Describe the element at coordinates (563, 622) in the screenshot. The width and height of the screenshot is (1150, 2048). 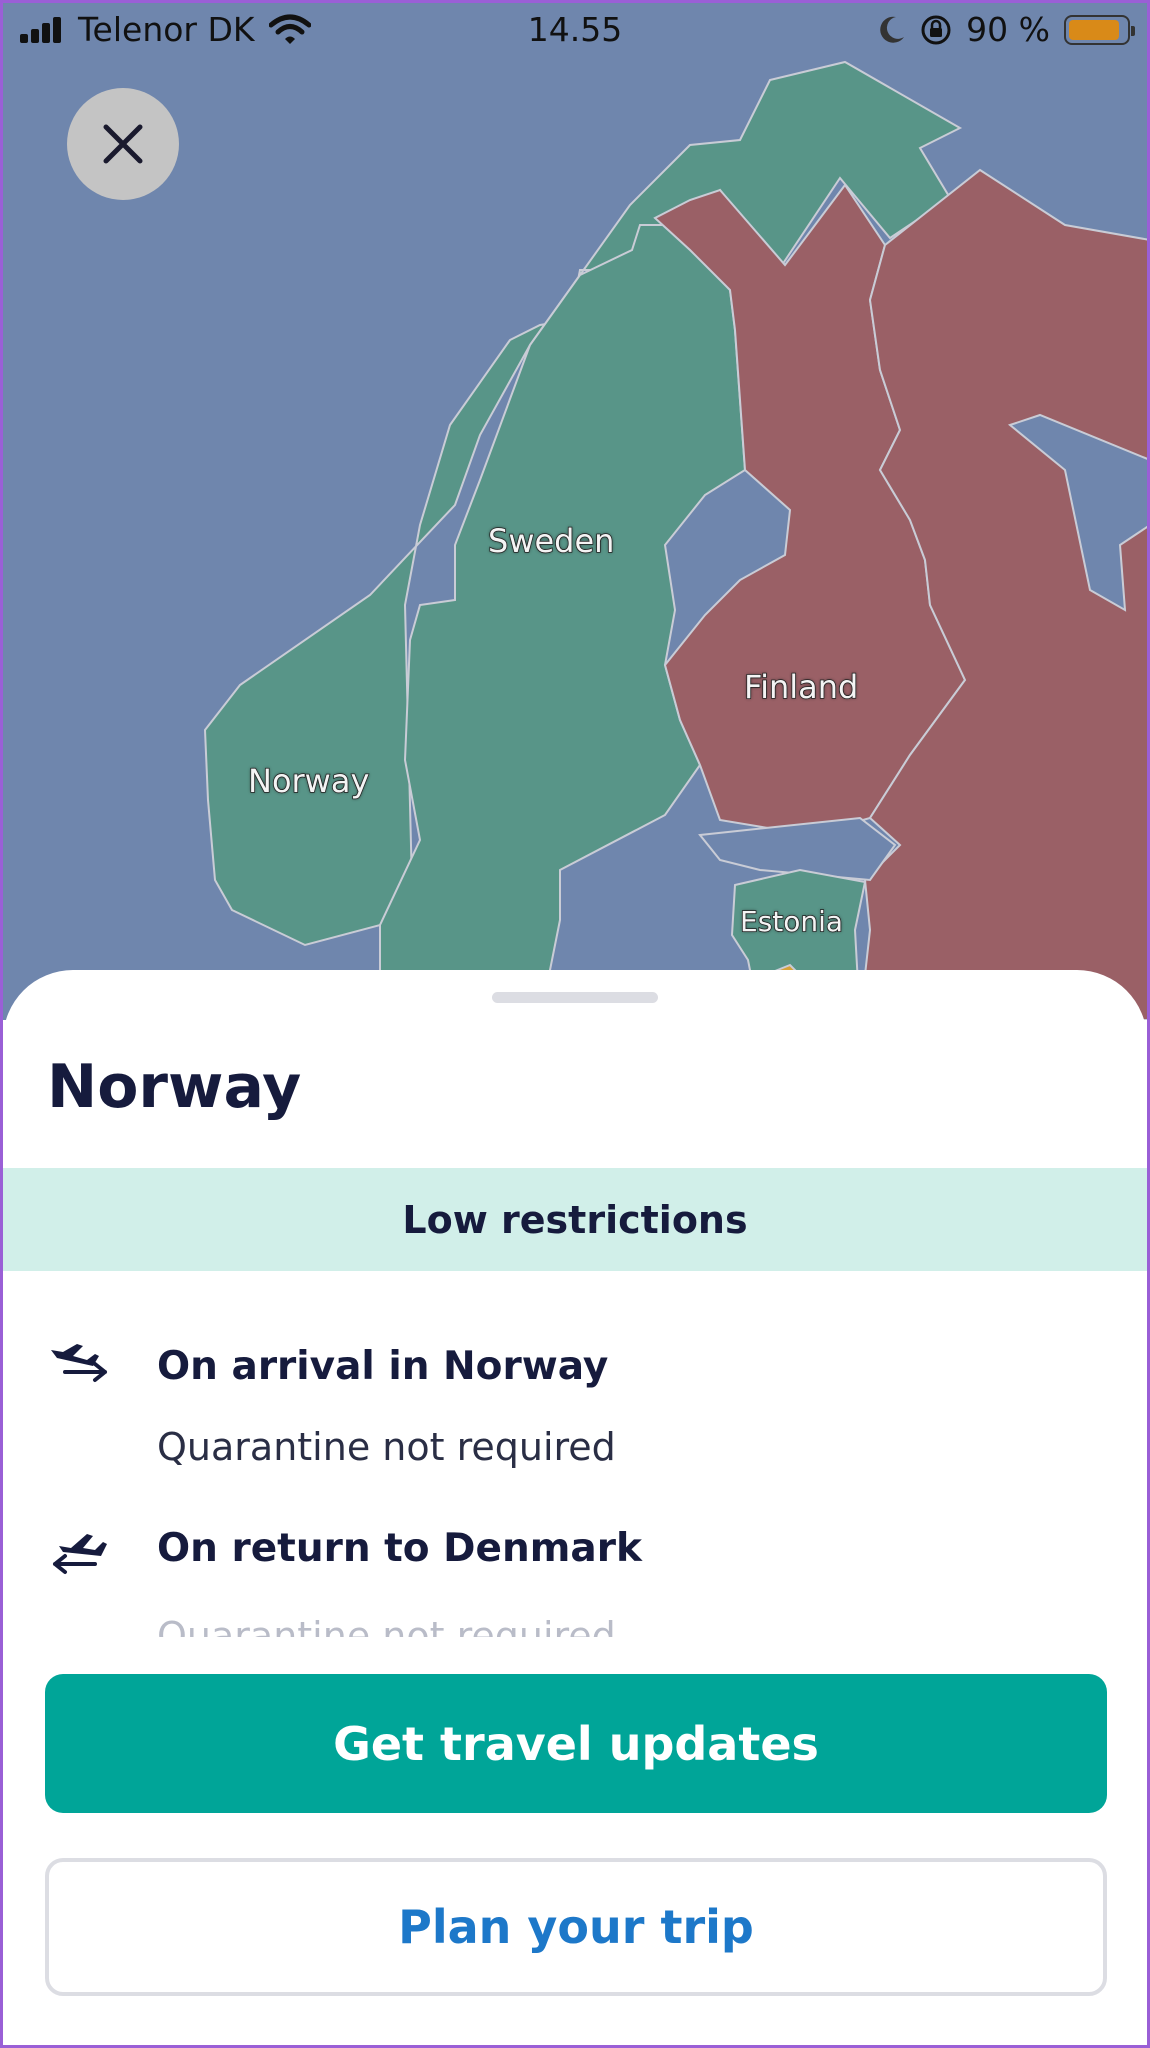
I see `map-region-sweden` at that location.